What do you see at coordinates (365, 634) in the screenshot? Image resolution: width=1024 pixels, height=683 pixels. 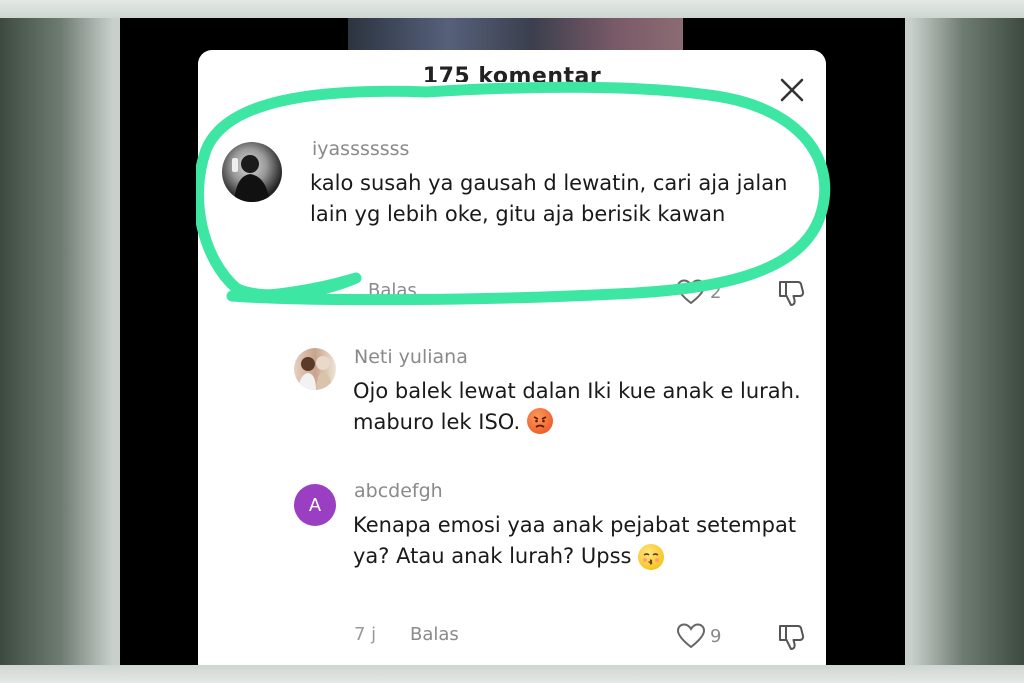 I see `comment-time: 7 j` at bounding box center [365, 634].